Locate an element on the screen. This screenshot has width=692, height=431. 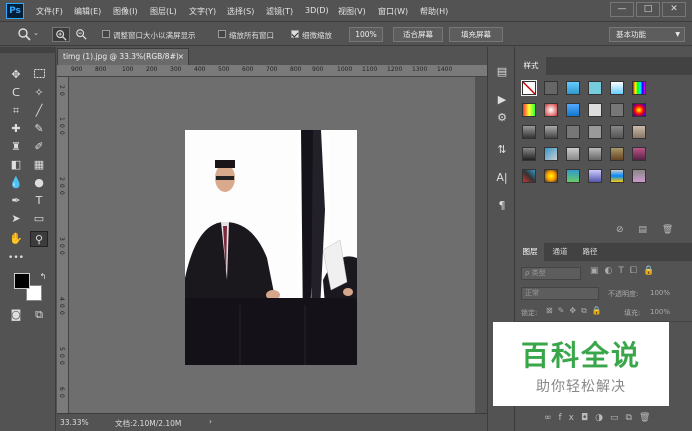
zoom-in-button is located at coordinates (61, 34).